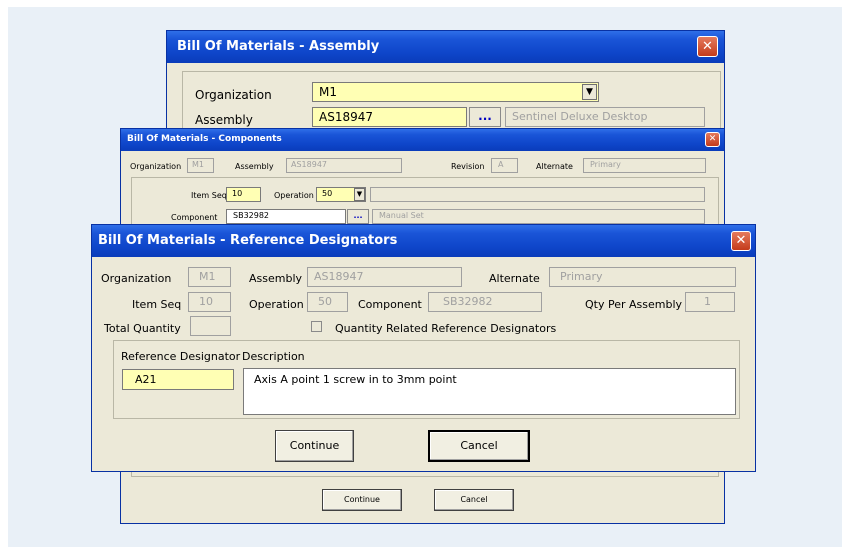  Describe the element at coordinates (446, 328) in the screenshot. I see `qty-related-label: Quantity Related Reference Designators` at that location.